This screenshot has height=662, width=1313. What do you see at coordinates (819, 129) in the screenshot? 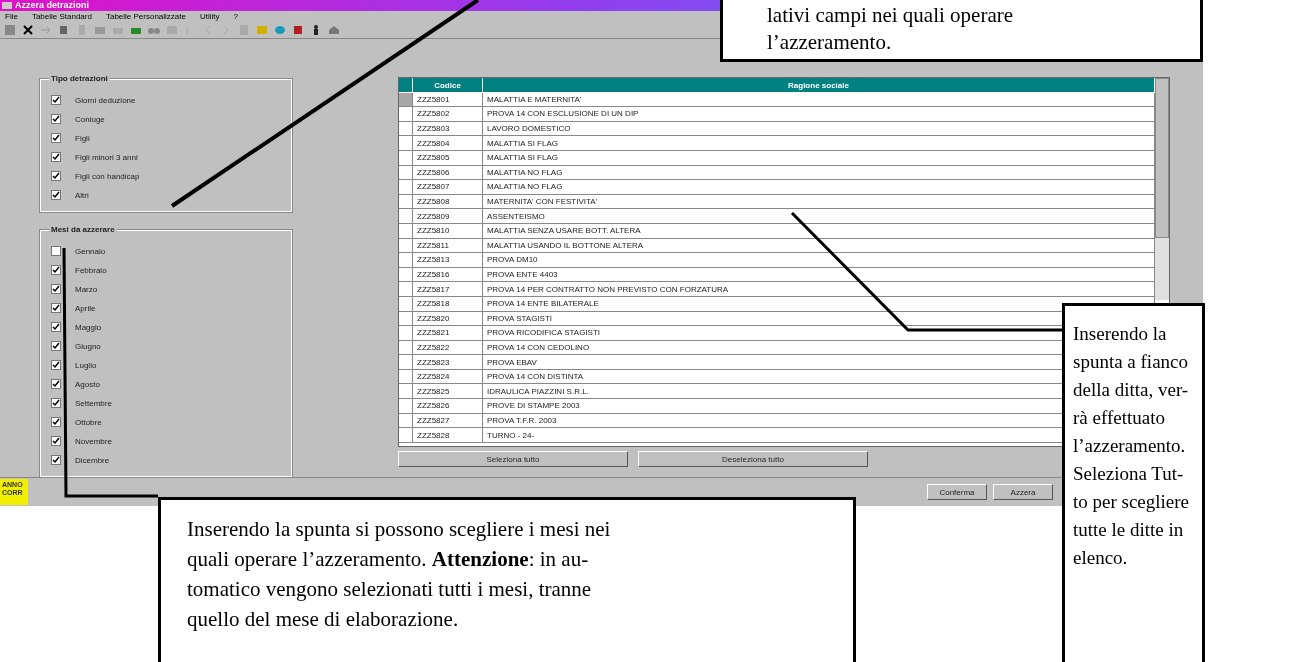
I see `table-cell: LAVORO DOMESTICO` at bounding box center [819, 129].